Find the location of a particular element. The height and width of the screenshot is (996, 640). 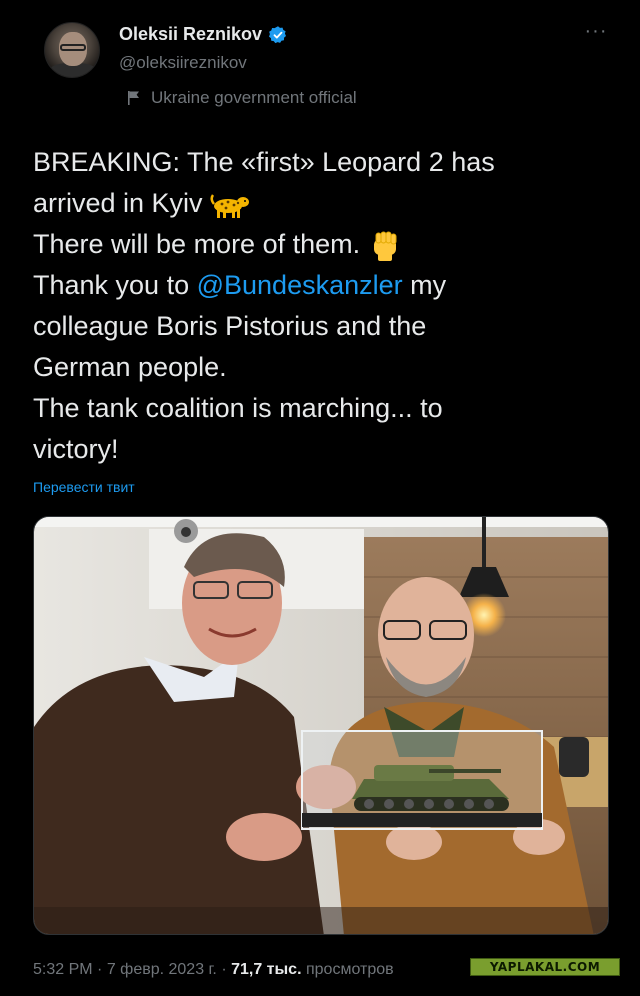

more-options-icon: ··· is located at coordinates (596, 32).